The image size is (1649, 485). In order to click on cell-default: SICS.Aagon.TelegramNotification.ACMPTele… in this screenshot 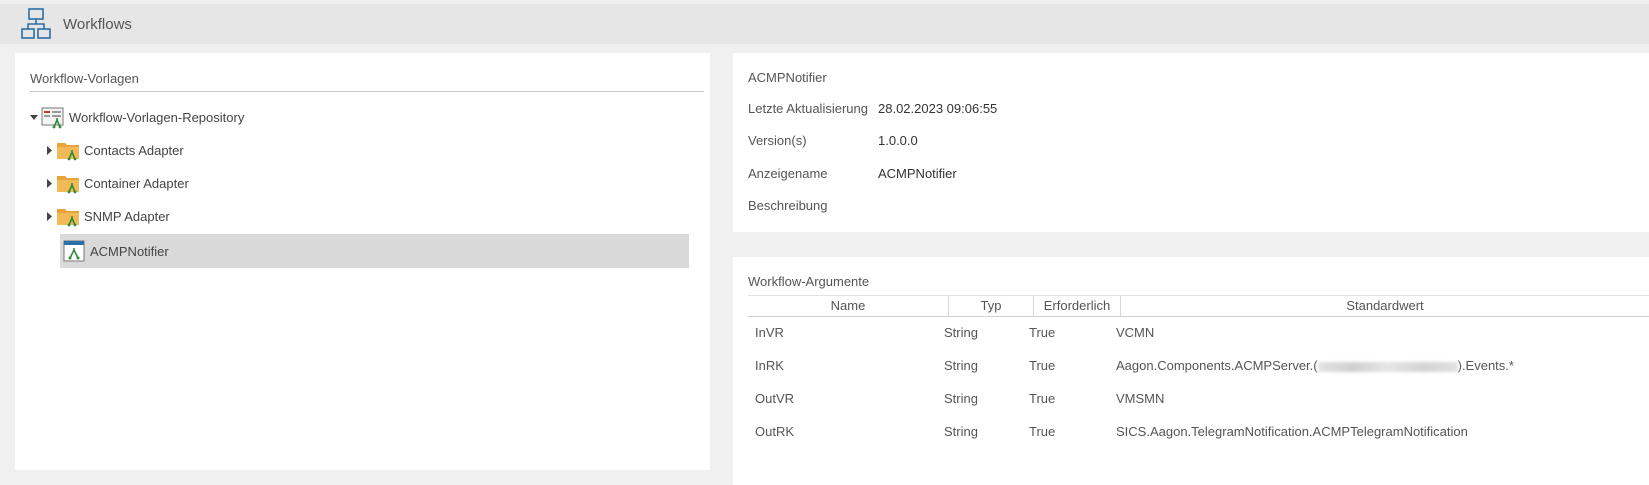, I will do `click(1381, 432)`.